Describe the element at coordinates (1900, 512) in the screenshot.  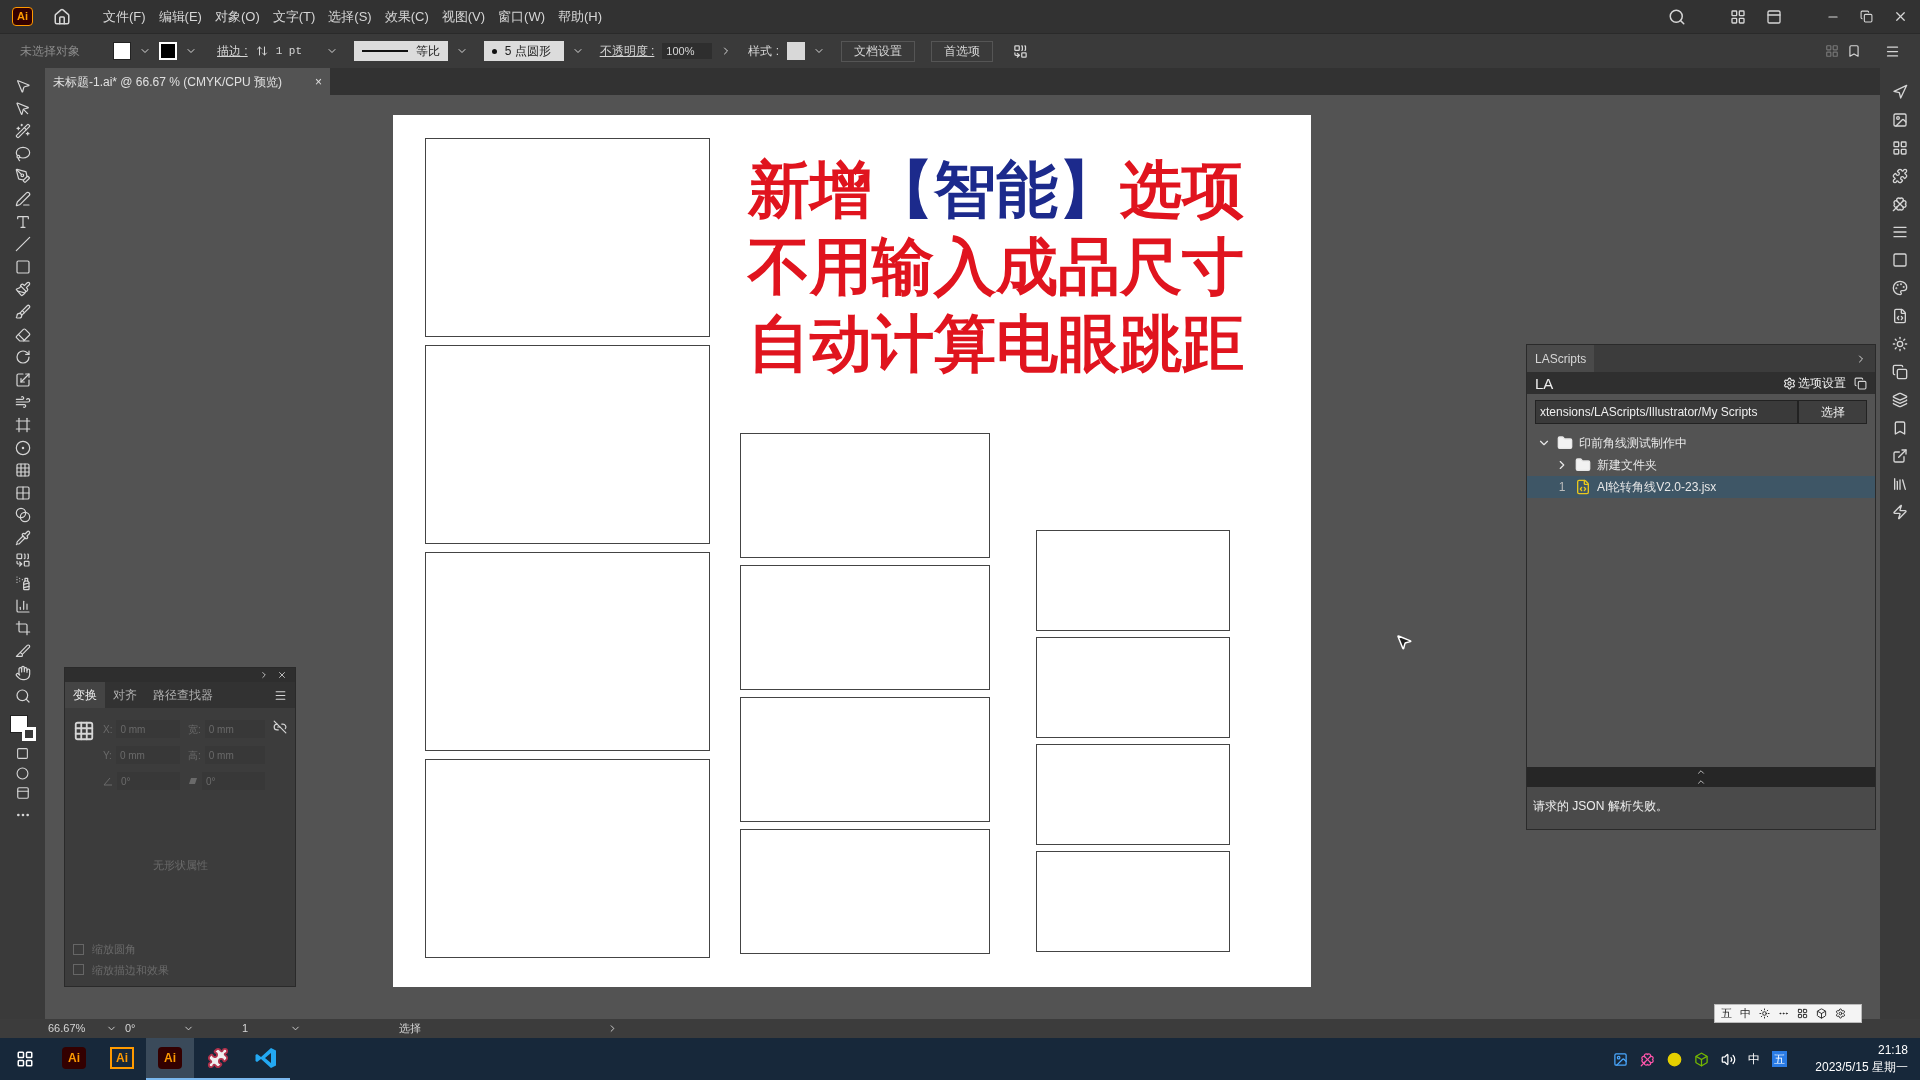
I see `lightning-icon` at that location.